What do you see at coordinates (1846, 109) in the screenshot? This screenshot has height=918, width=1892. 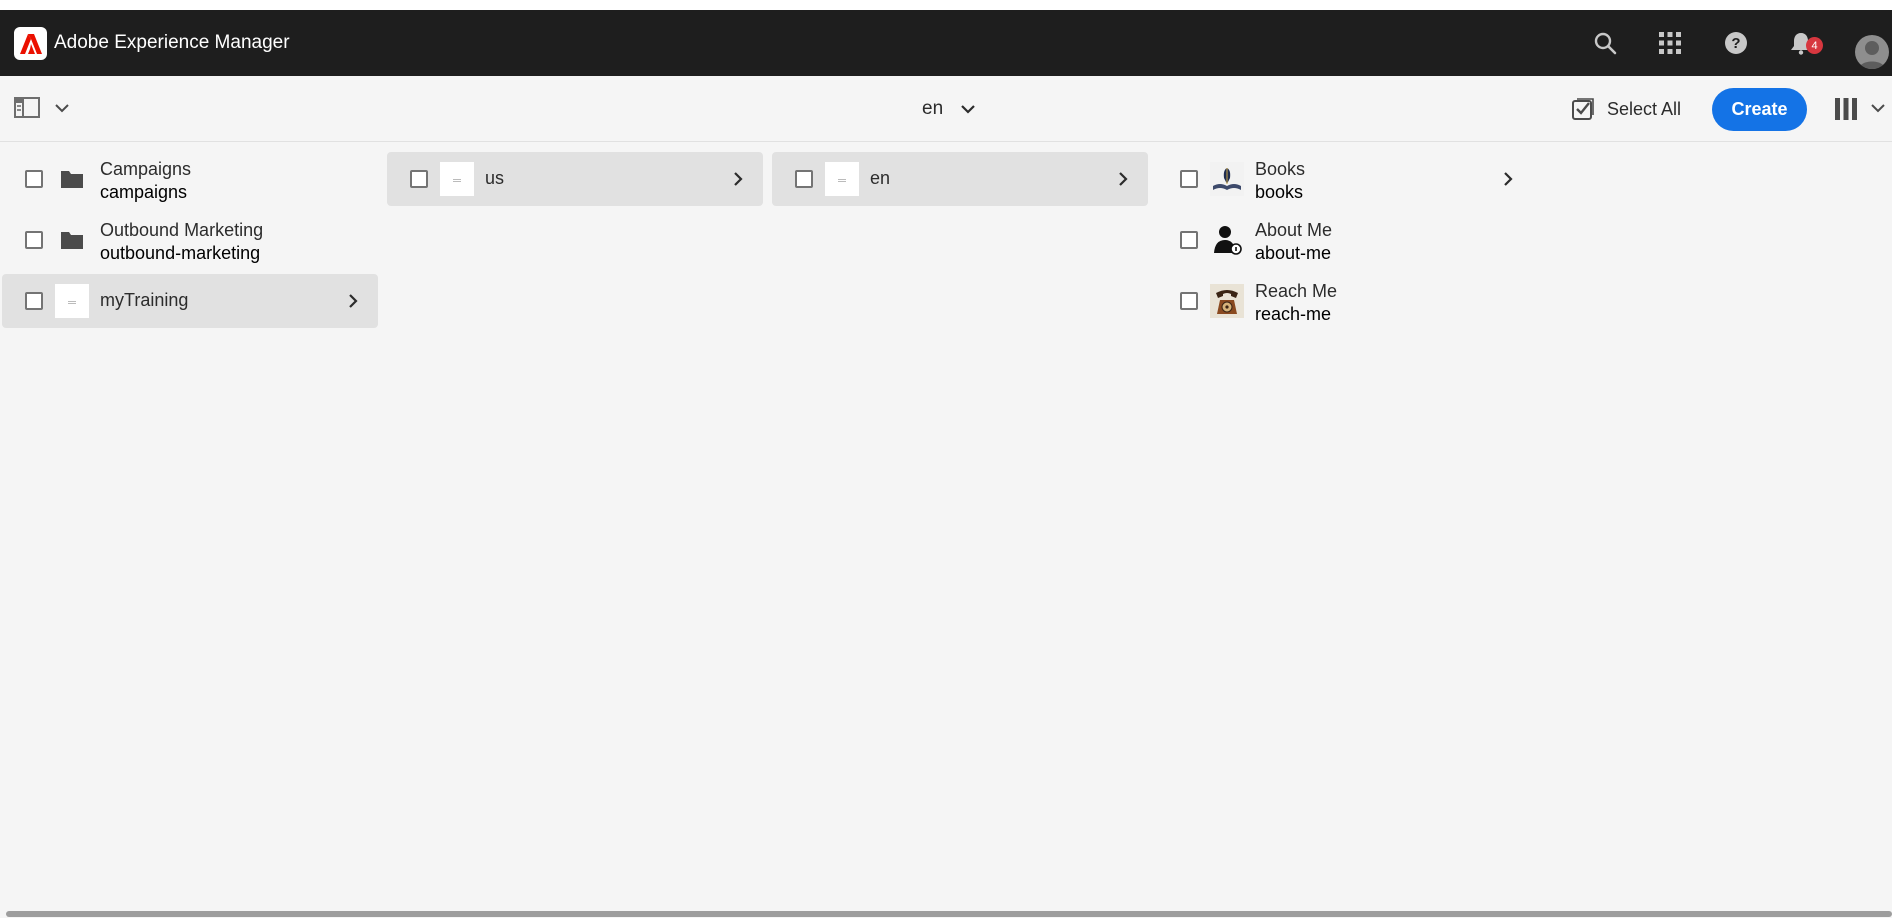 I see `column-view-icon` at bounding box center [1846, 109].